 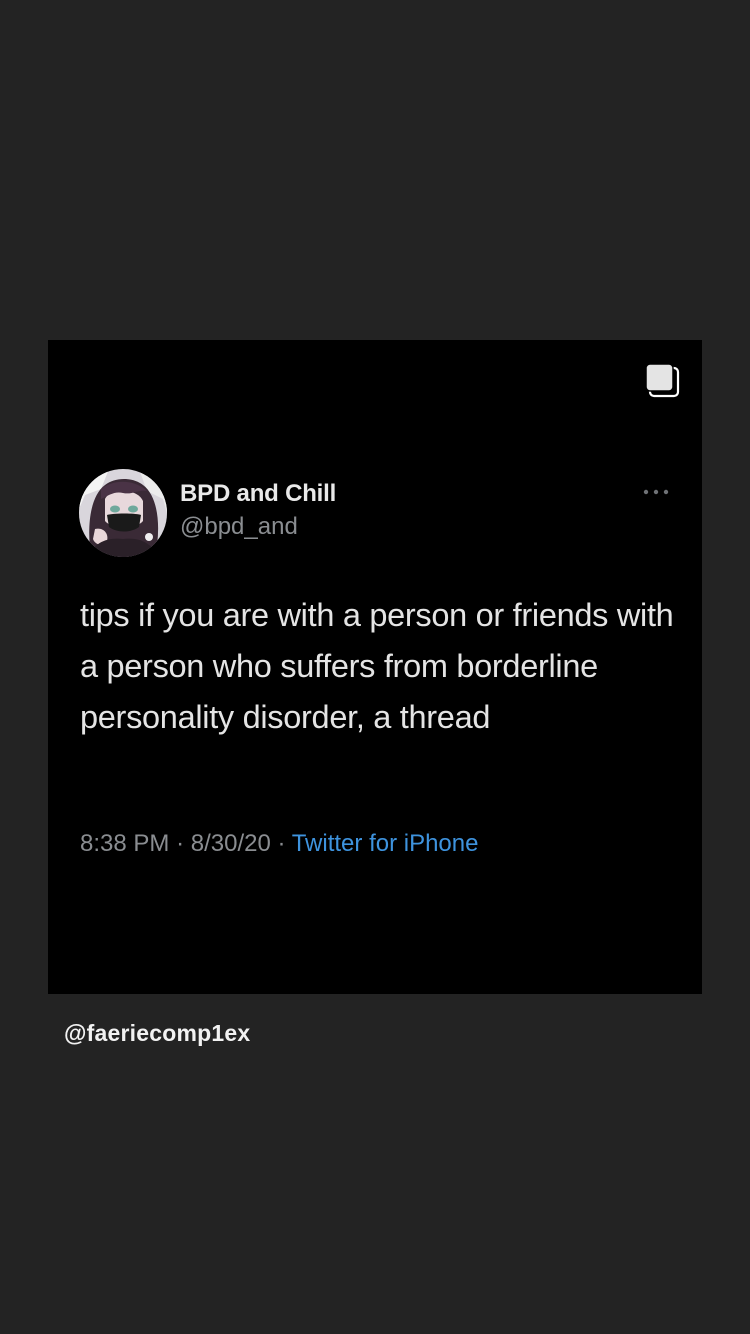 I want to click on avatar, so click(x=123, y=513).